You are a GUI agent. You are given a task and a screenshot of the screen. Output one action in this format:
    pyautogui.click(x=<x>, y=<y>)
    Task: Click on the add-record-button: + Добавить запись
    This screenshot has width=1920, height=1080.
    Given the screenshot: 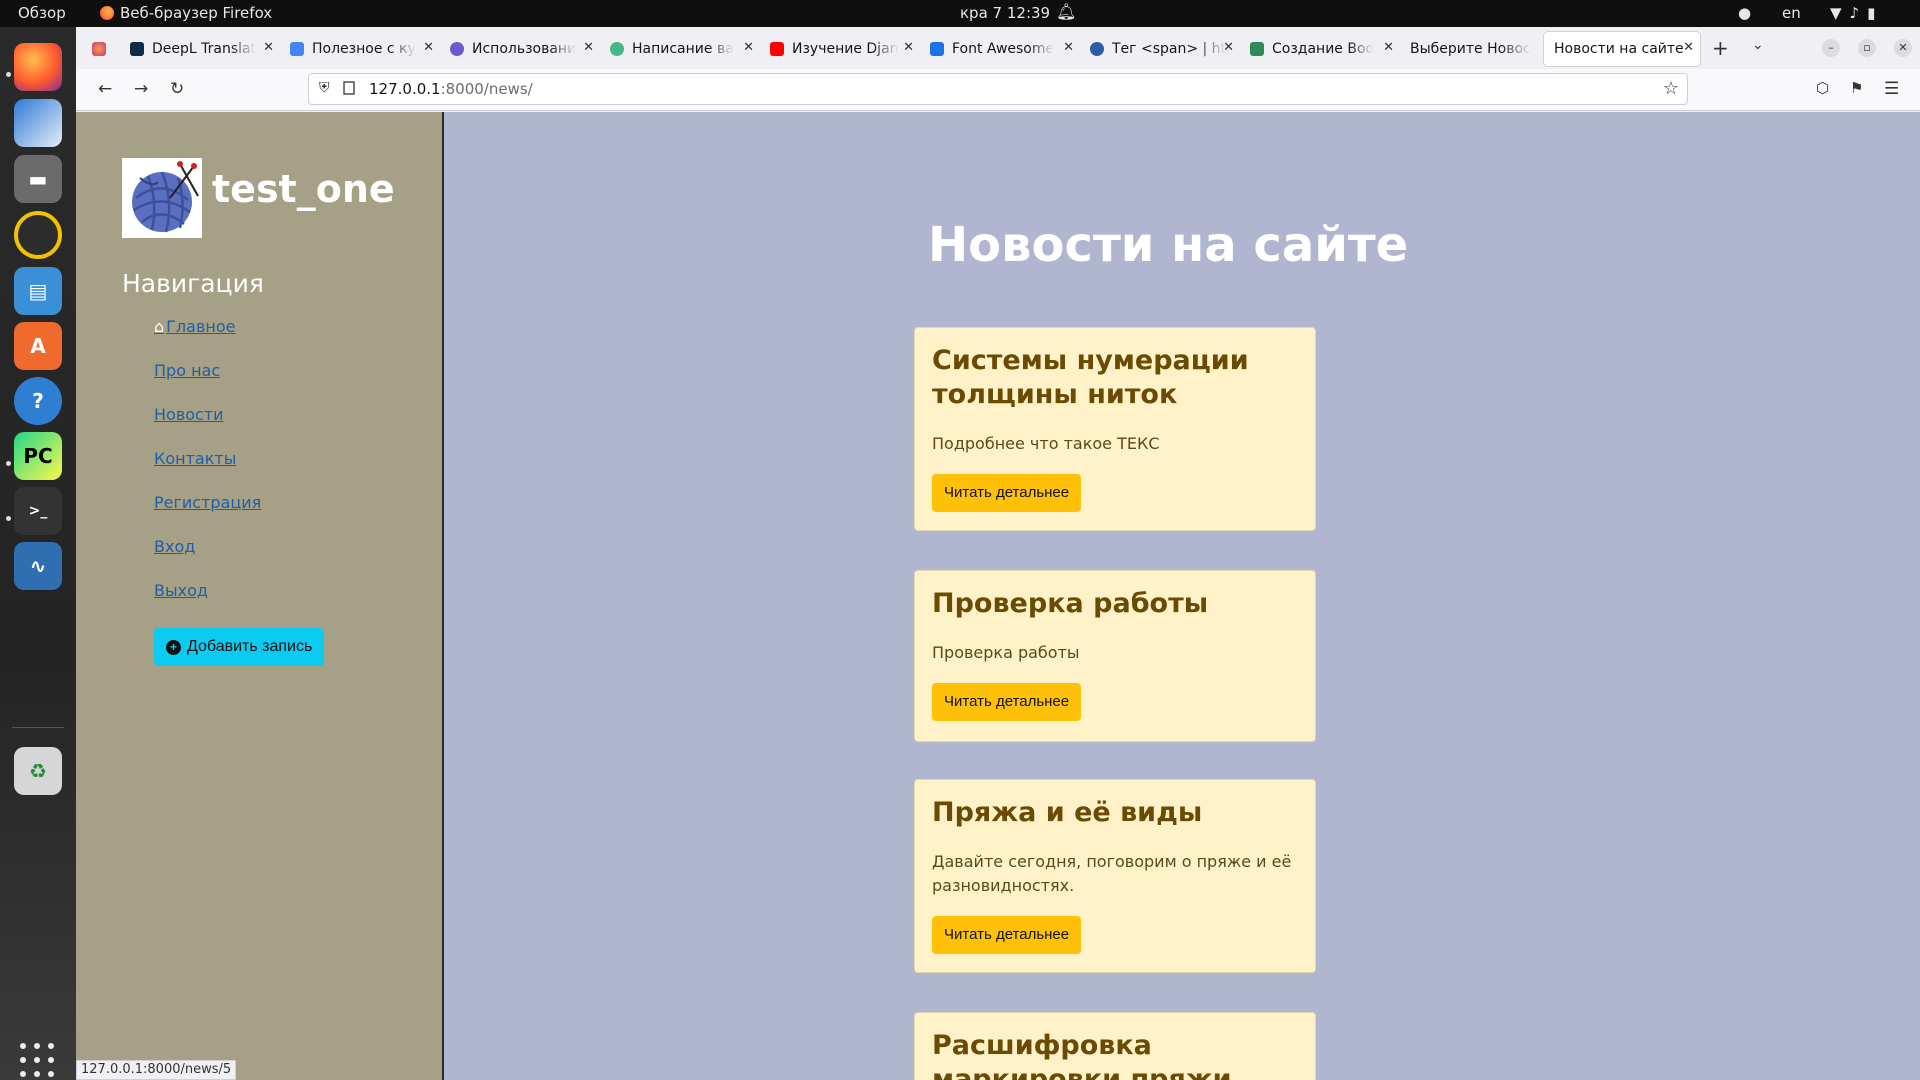 What is the action you would take?
    pyautogui.click(x=239, y=647)
    